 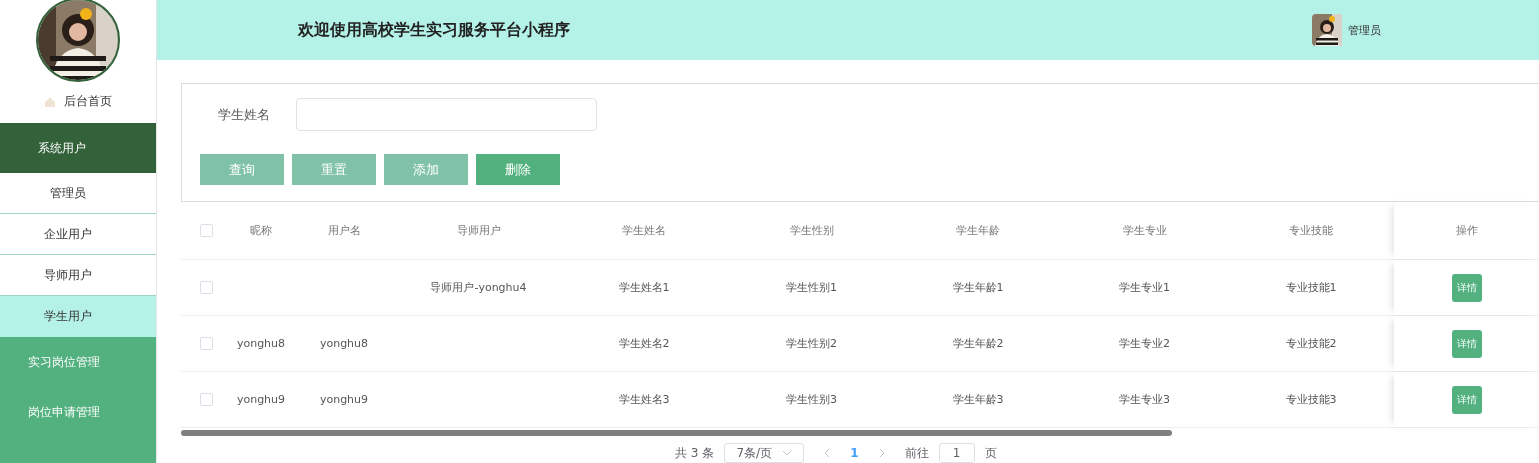 I want to click on table-cell: 专业技能1, so click(x=1311, y=287).